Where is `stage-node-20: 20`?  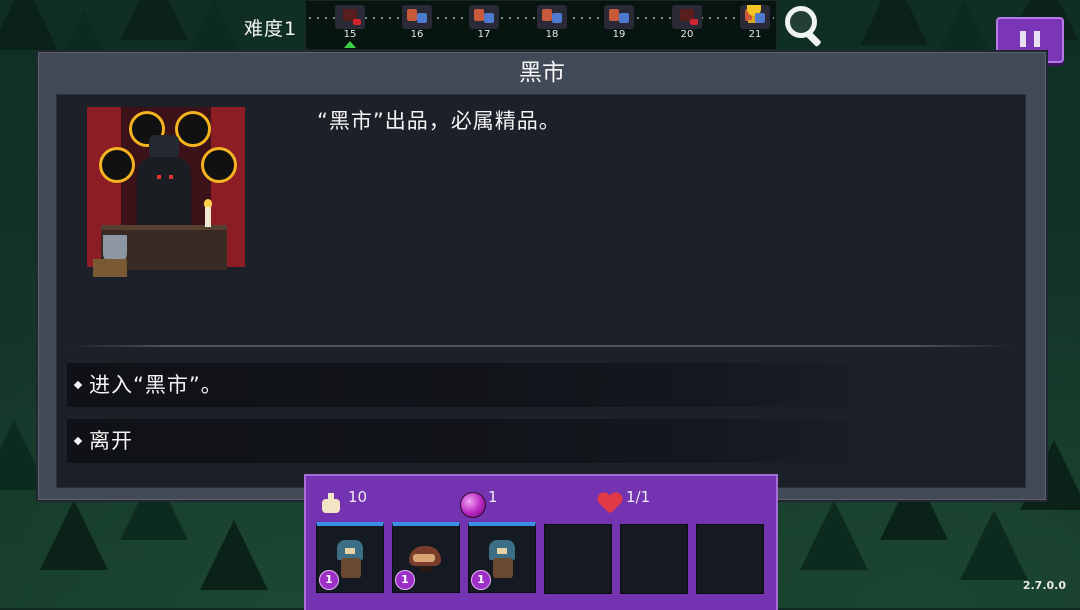
stage-node-20: 20 is located at coordinates (687, 25).